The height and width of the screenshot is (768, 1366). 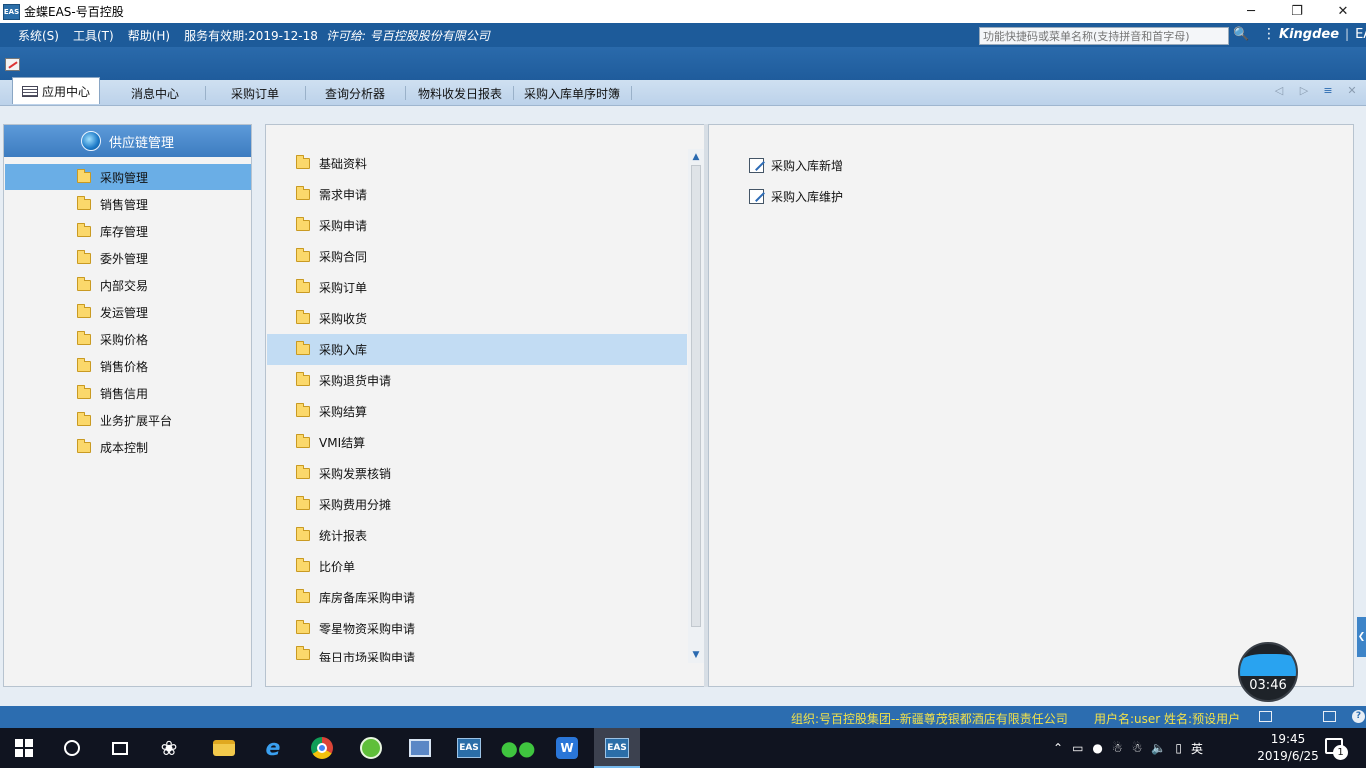 What do you see at coordinates (1137, 748) in the screenshot?
I see `qq-icon-2: ☃` at bounding box center [1137, 748].